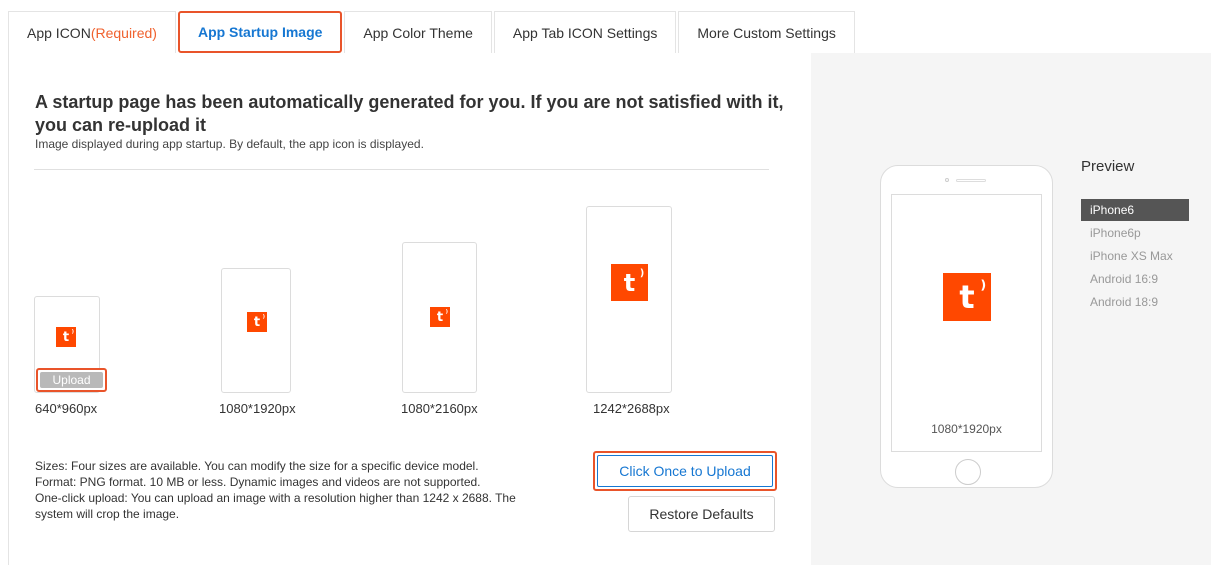  I want to click on tab-app-icon: App ICON (Required), so click(92, 32).